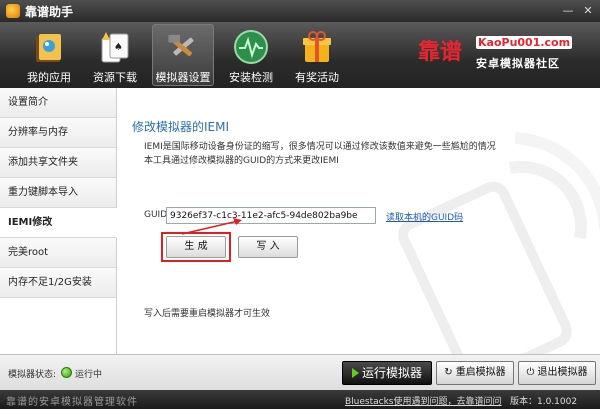 The height and width of the screenshot is (409, 600). Describe the element at coordinates (181, 45) in the screenshot. I see `tools-icon` at that location.